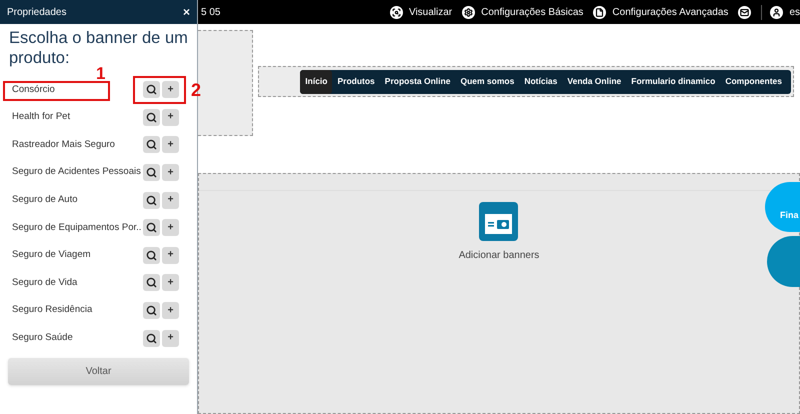 Image resolution: width=800 pixels, height=414 pixels. Describe the element at coordinates (41, 117) in the screenshot. I see `product-name: Health for Pet` at that location.